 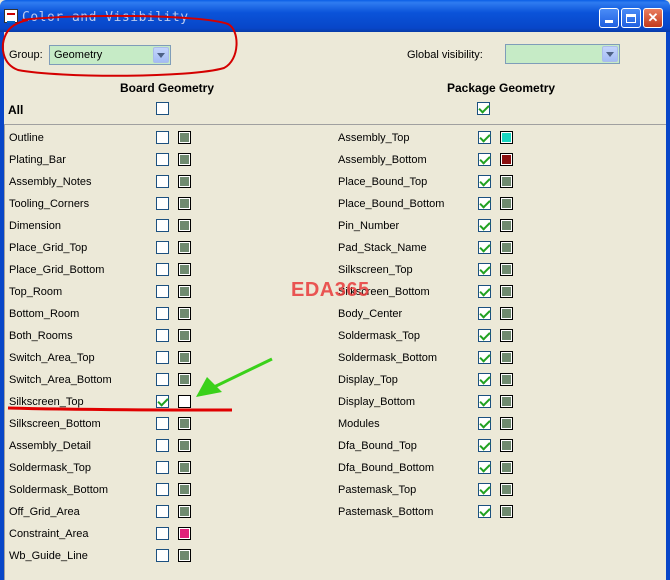 I want to click on all-board-checkbox, so click(x=162, y=108).